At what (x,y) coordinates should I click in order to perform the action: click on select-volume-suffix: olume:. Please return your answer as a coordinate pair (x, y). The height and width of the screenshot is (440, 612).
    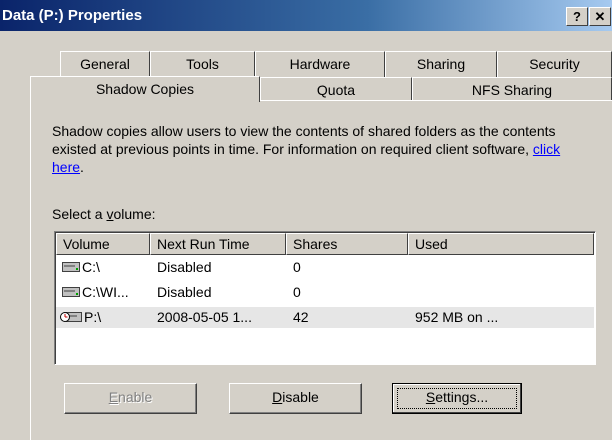
    Looking at the image, I should click on (134, 214).